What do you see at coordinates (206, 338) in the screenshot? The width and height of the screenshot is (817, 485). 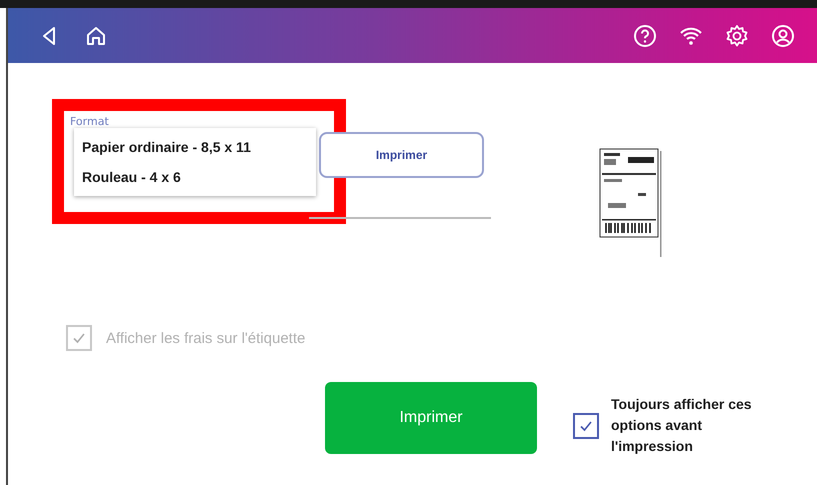 I see `checkbox-label: Afficher les frais sur l'étiquette` at bounding box center [206, 338].